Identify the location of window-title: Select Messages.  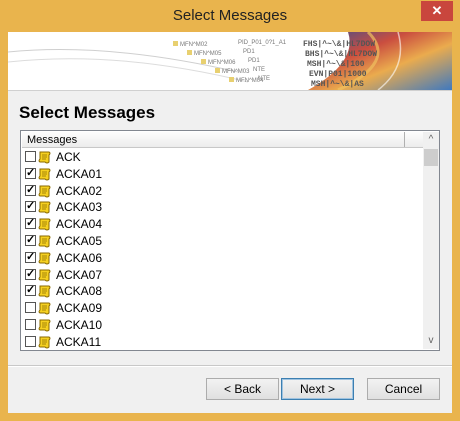
(230, 15).